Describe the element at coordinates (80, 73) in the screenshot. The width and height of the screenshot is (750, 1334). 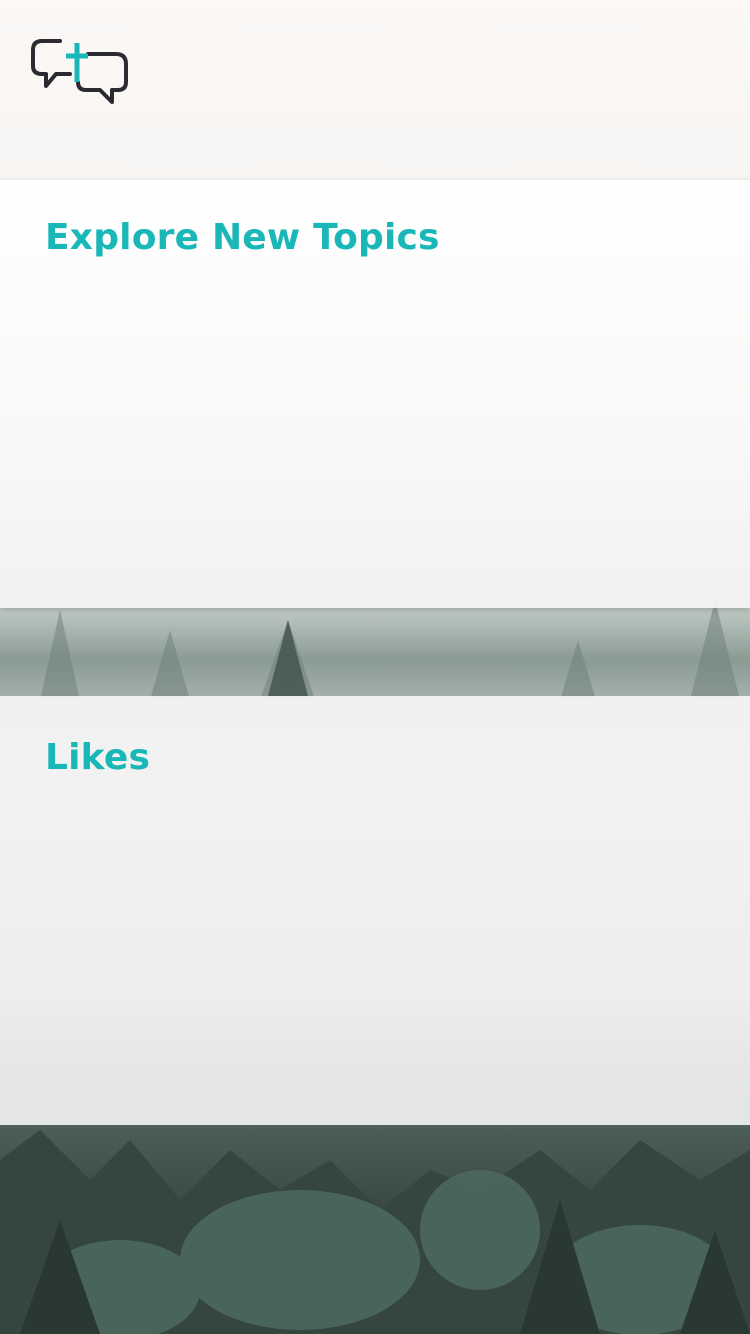
I see `speech-bubbles-cross-icon` at that location.